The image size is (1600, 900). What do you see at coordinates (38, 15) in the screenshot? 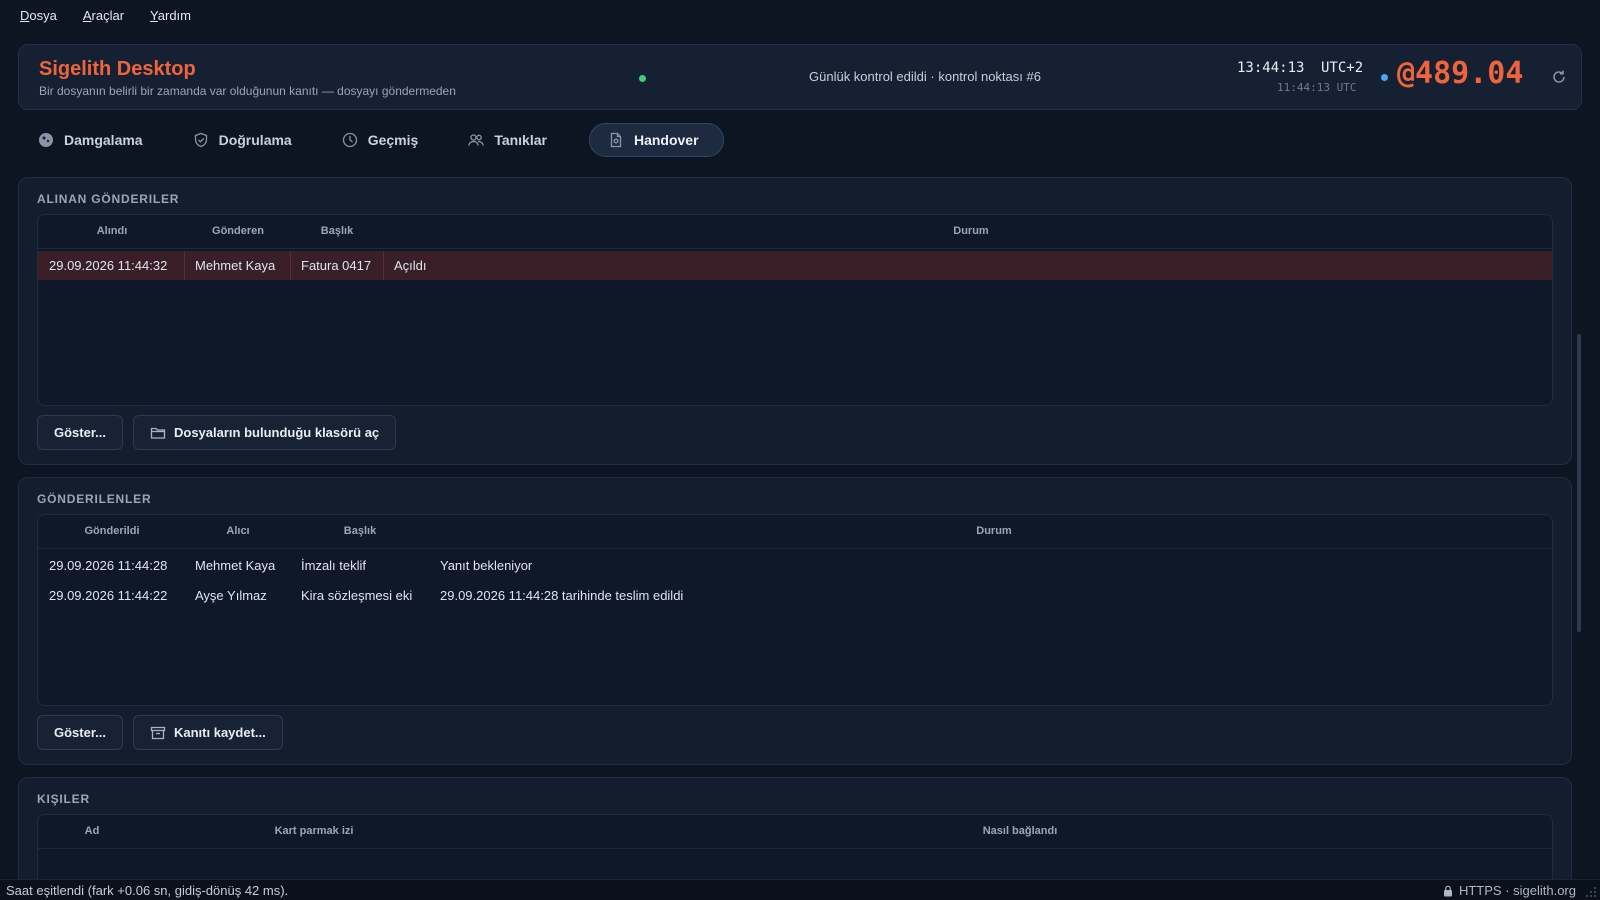
I see `menu-file: Dosya` at bounding box center [38, 15].